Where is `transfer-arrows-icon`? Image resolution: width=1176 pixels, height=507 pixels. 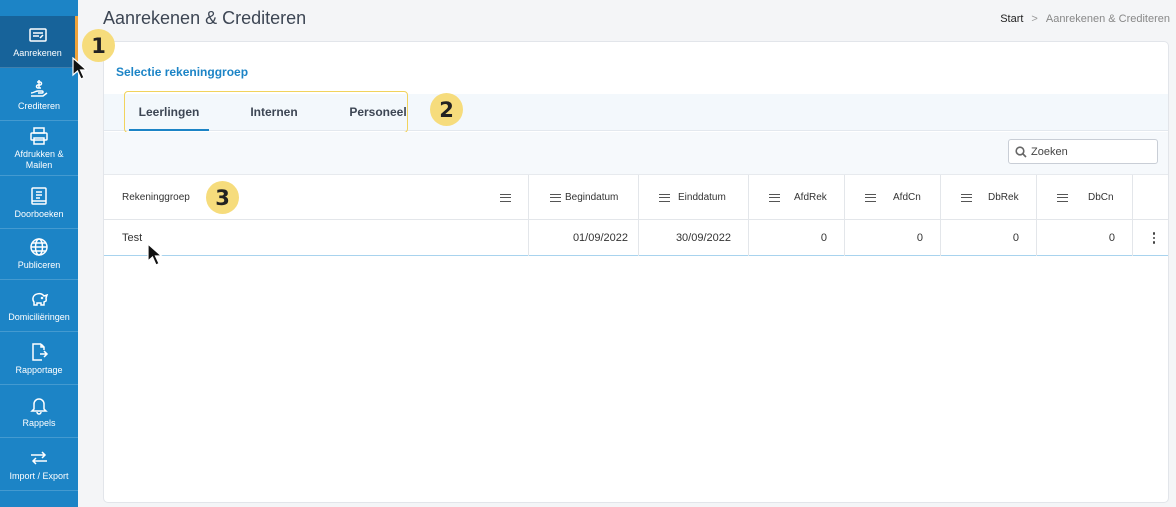 transfer-arrows-icon is located at coordinates (39, 457).